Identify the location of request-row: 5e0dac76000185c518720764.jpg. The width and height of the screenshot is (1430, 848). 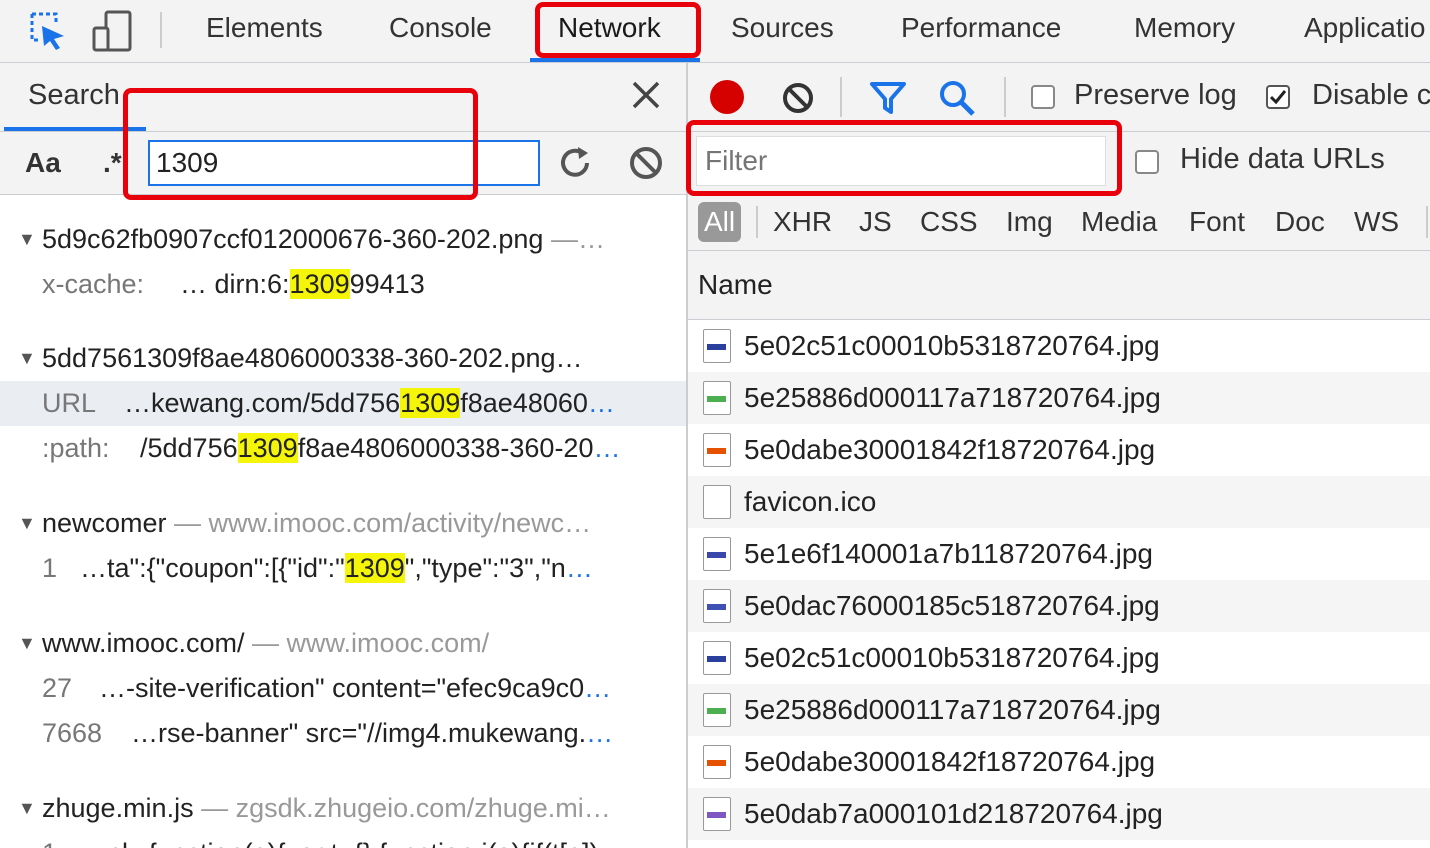
(1059, 606).